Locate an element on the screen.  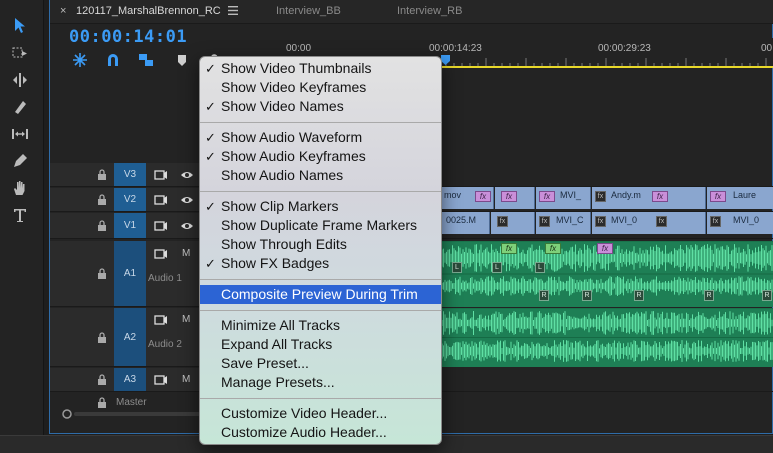
hamburger-icon is located at coordinates (233, 12).